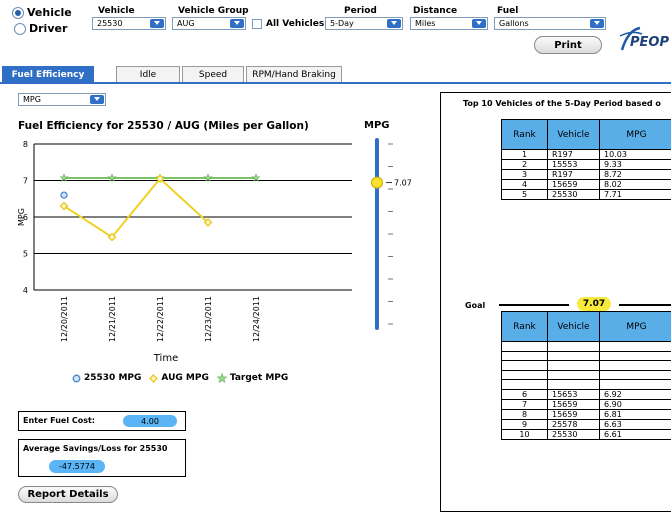 The height and width of the screenshot is (514, 671). What do you see at coordinates (259, 378) in the screenshot?
I see `legend-label: Target MPG` at bounding box center [259, 378].